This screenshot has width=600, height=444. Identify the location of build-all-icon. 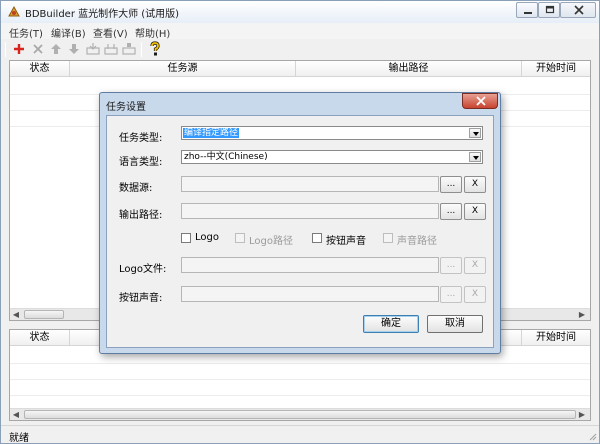
(111, 49).